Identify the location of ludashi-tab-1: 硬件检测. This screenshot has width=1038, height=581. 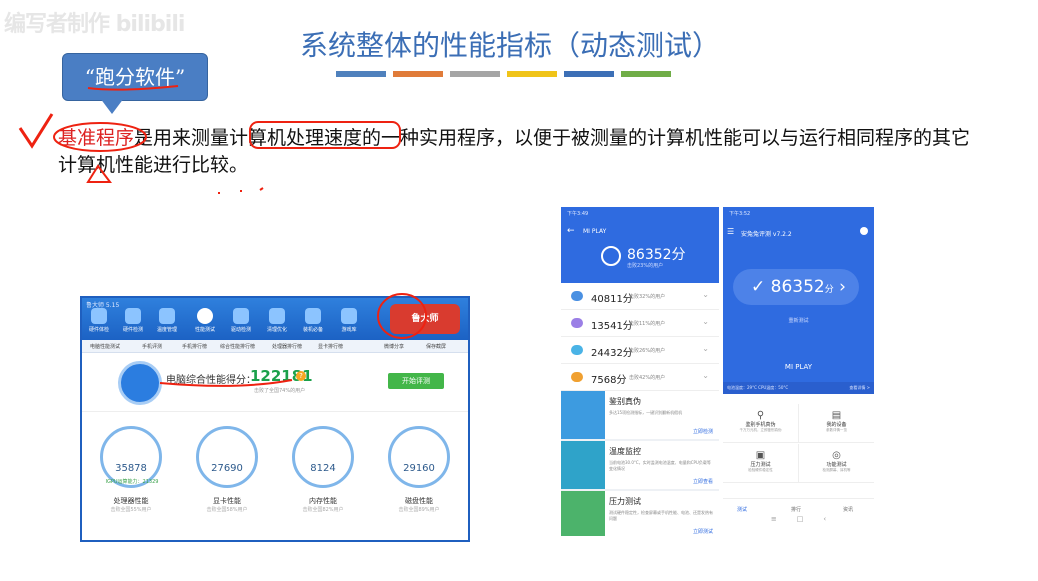
(133, 320).